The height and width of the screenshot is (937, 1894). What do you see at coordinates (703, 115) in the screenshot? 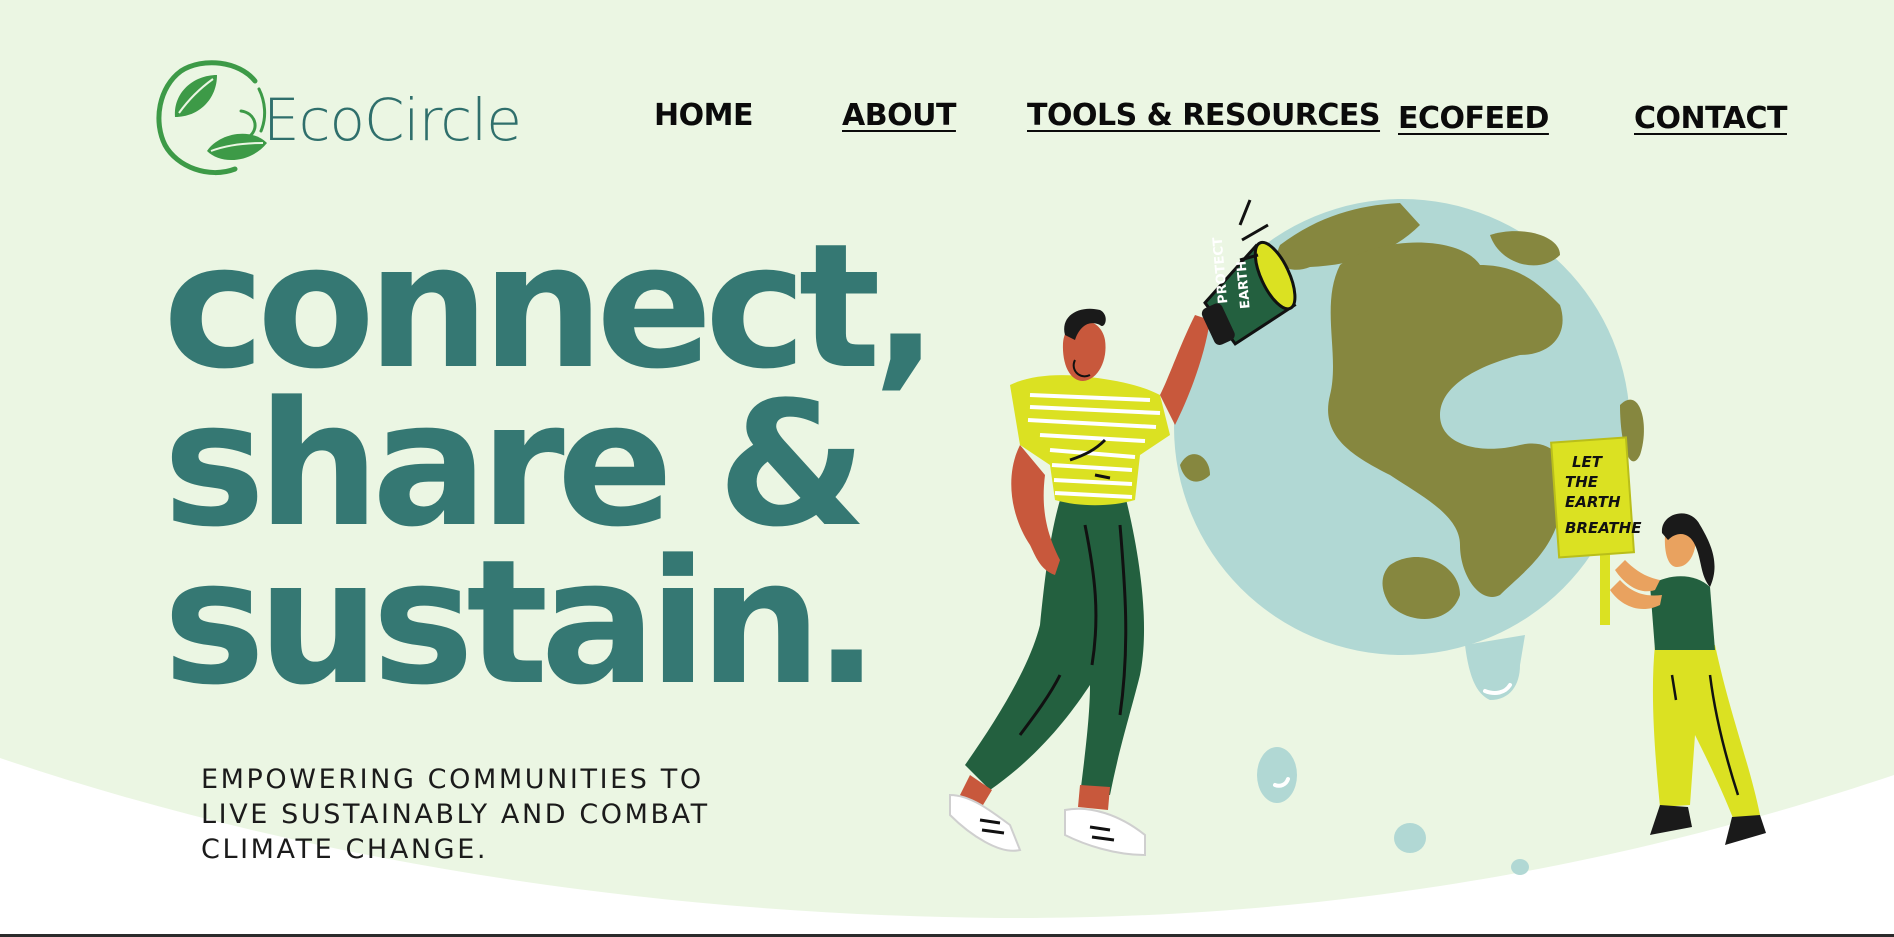
I see `nav-home: HOME` at bounding box center [703, 115].